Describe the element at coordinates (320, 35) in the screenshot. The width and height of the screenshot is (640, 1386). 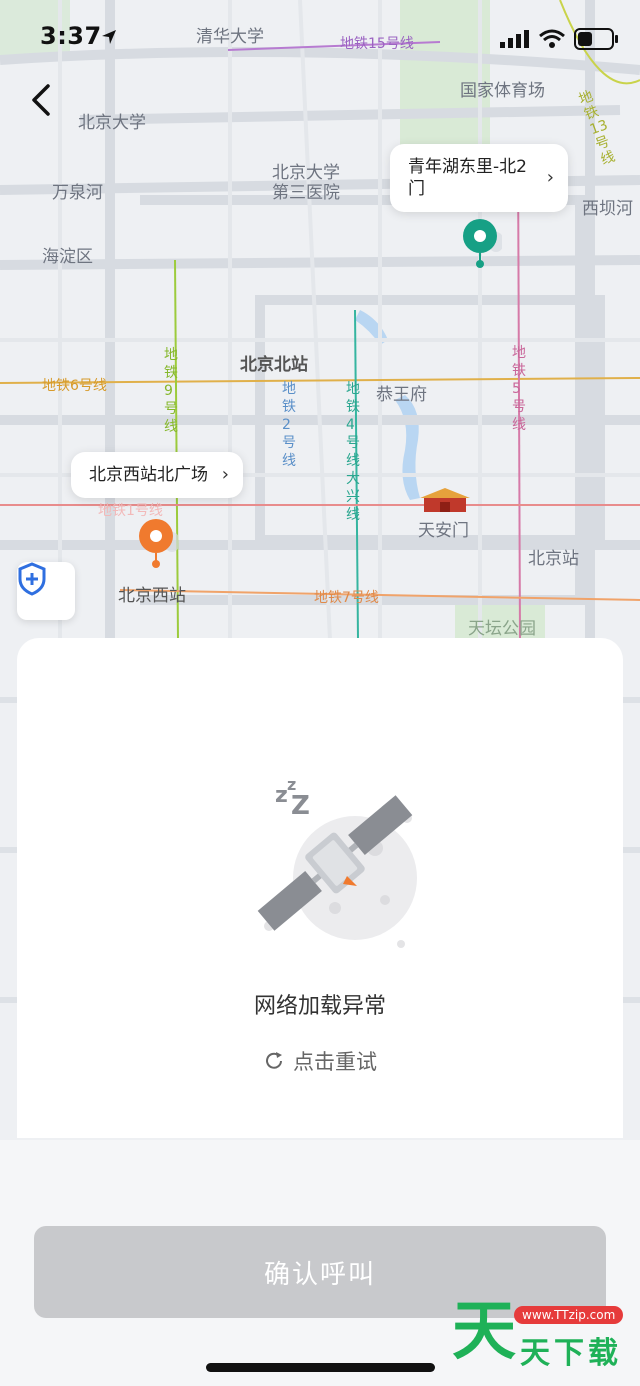
I see `status-bar: 3:37` at that location.